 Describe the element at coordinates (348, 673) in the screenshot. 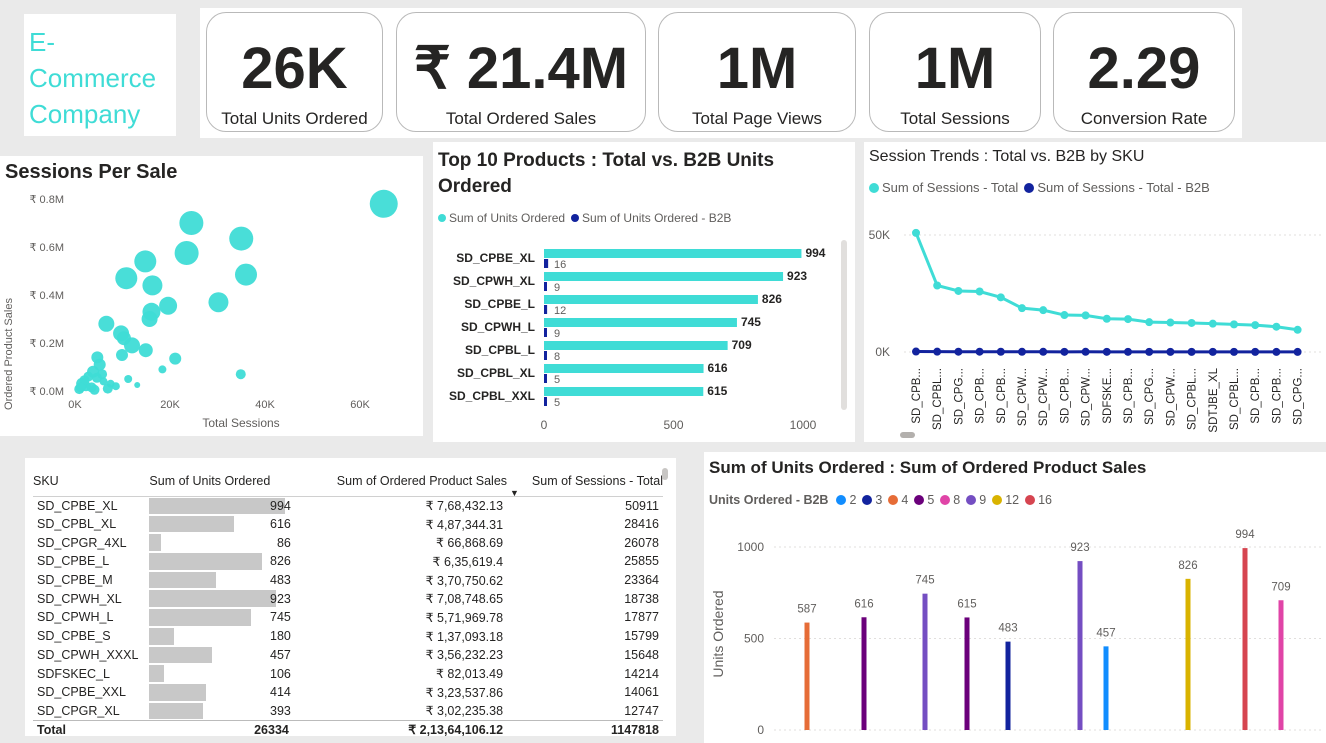

I see `table-row: SDFSKEC_L 106 ₹ 82,013.49 14214` at that location.